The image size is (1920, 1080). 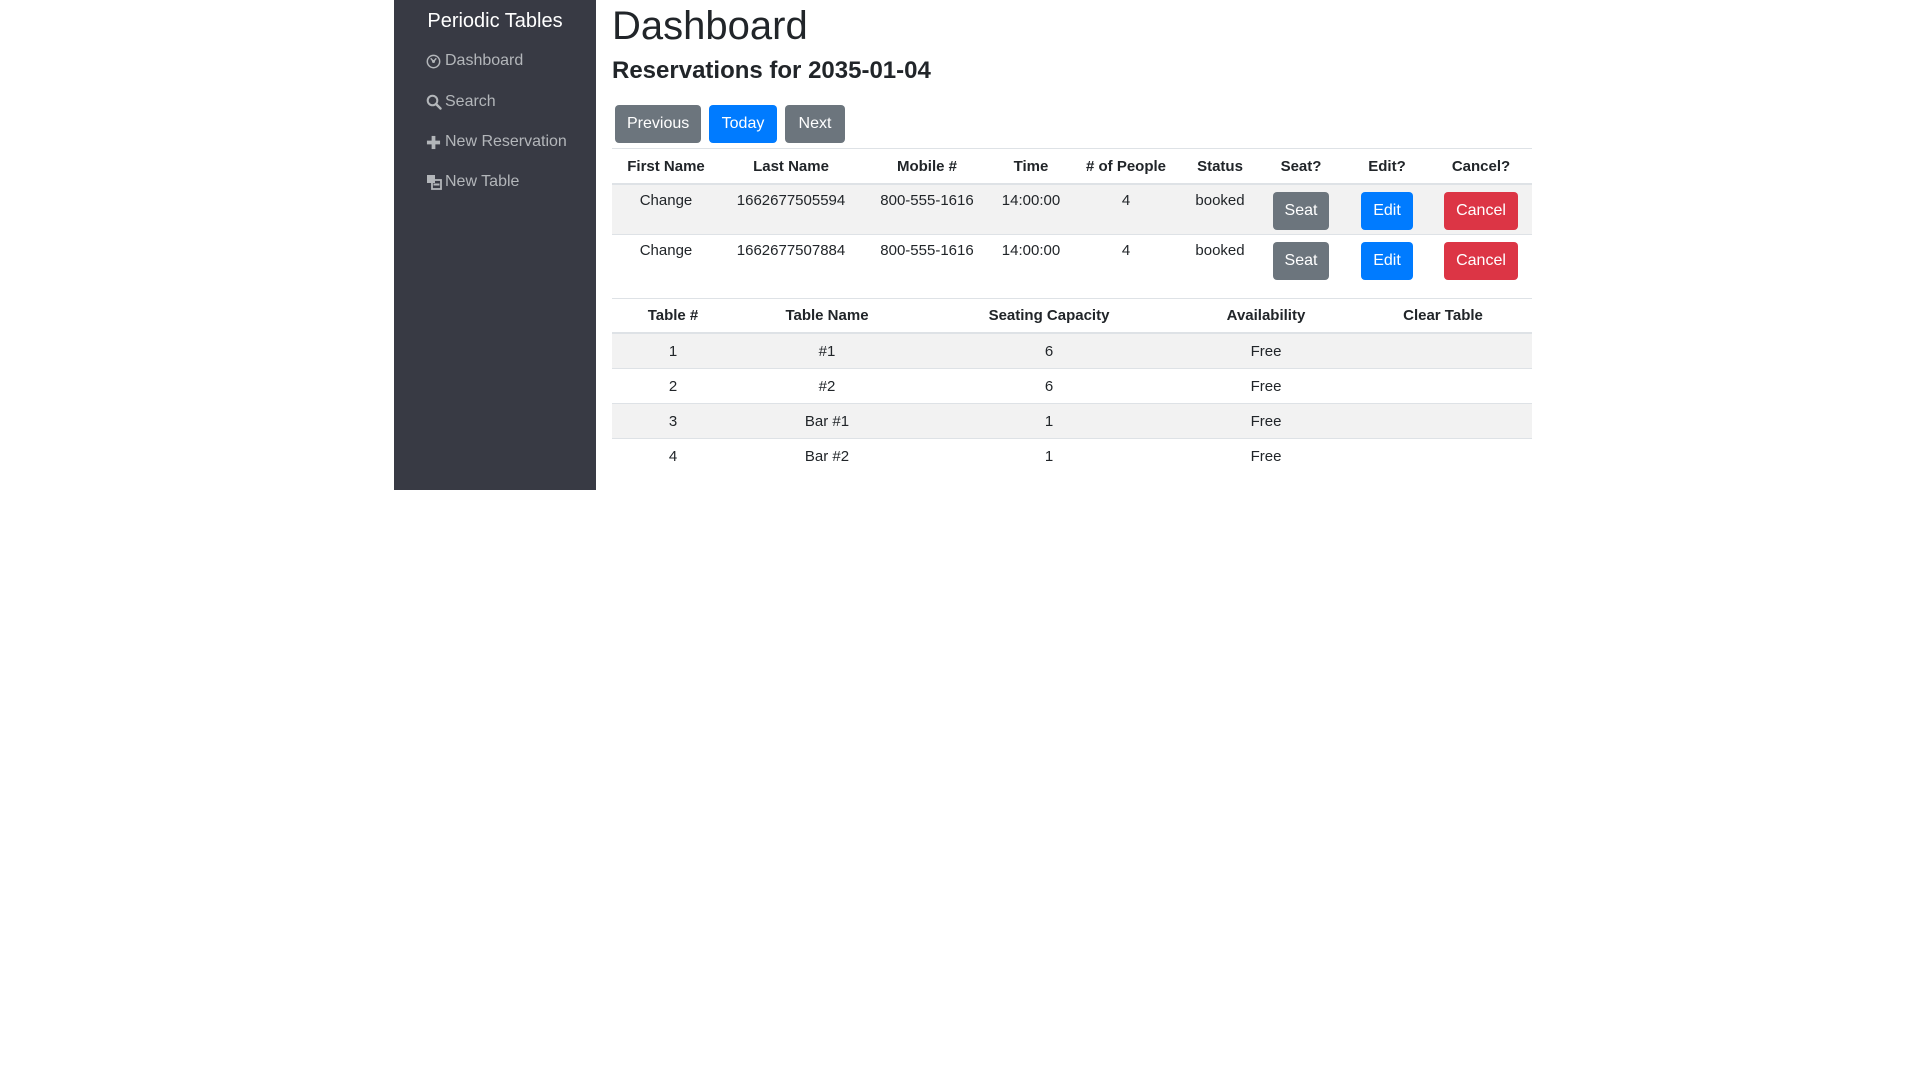 I want to click on column-header: Last Name, so click(x=791, y=166).